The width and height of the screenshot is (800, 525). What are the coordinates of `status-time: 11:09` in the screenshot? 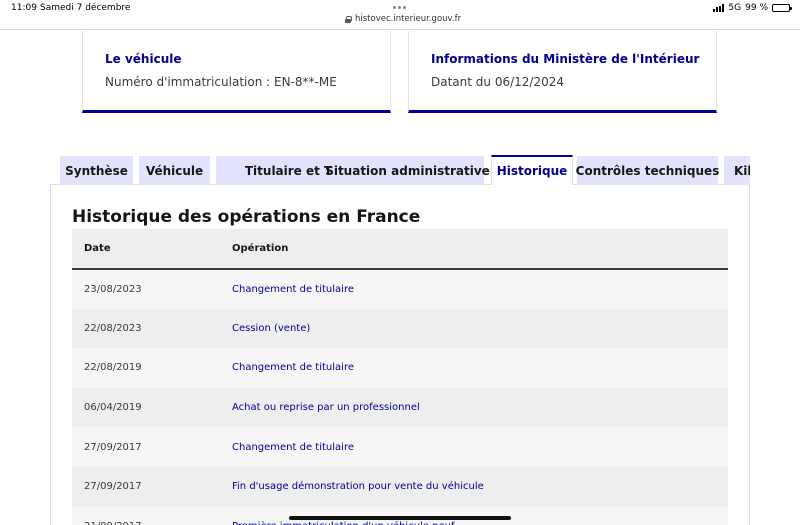 It's located at (24, 8).